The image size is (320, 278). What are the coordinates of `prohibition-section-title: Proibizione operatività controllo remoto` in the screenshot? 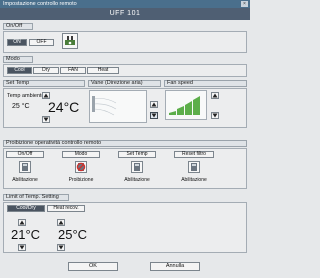 It's located at (125, 143).